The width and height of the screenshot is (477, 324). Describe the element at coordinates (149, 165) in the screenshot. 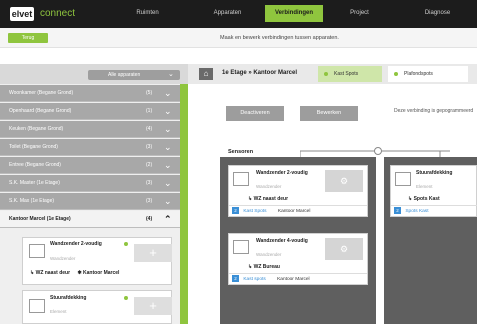

I see `room-count: (2)` at that location.